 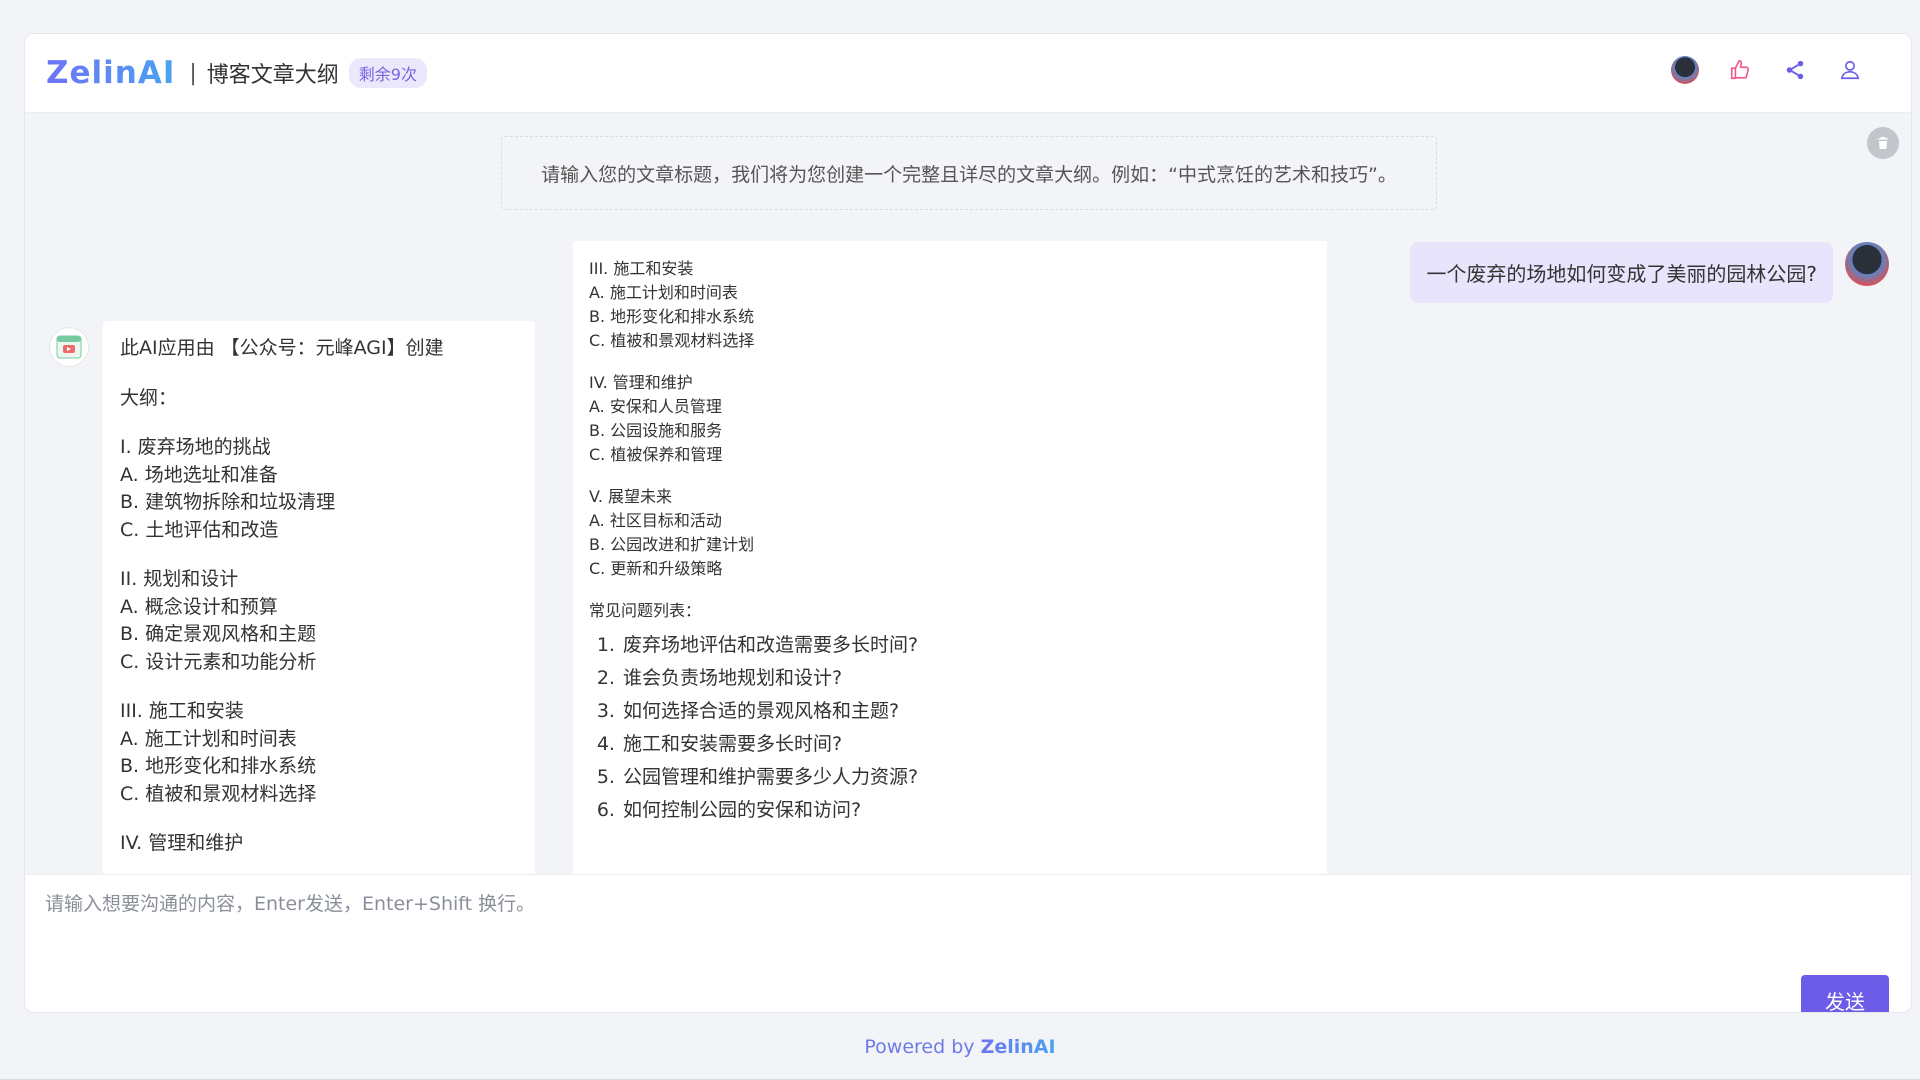 I want to click on outline-section: IV. 管理和维护, so click(x=319, y=844).